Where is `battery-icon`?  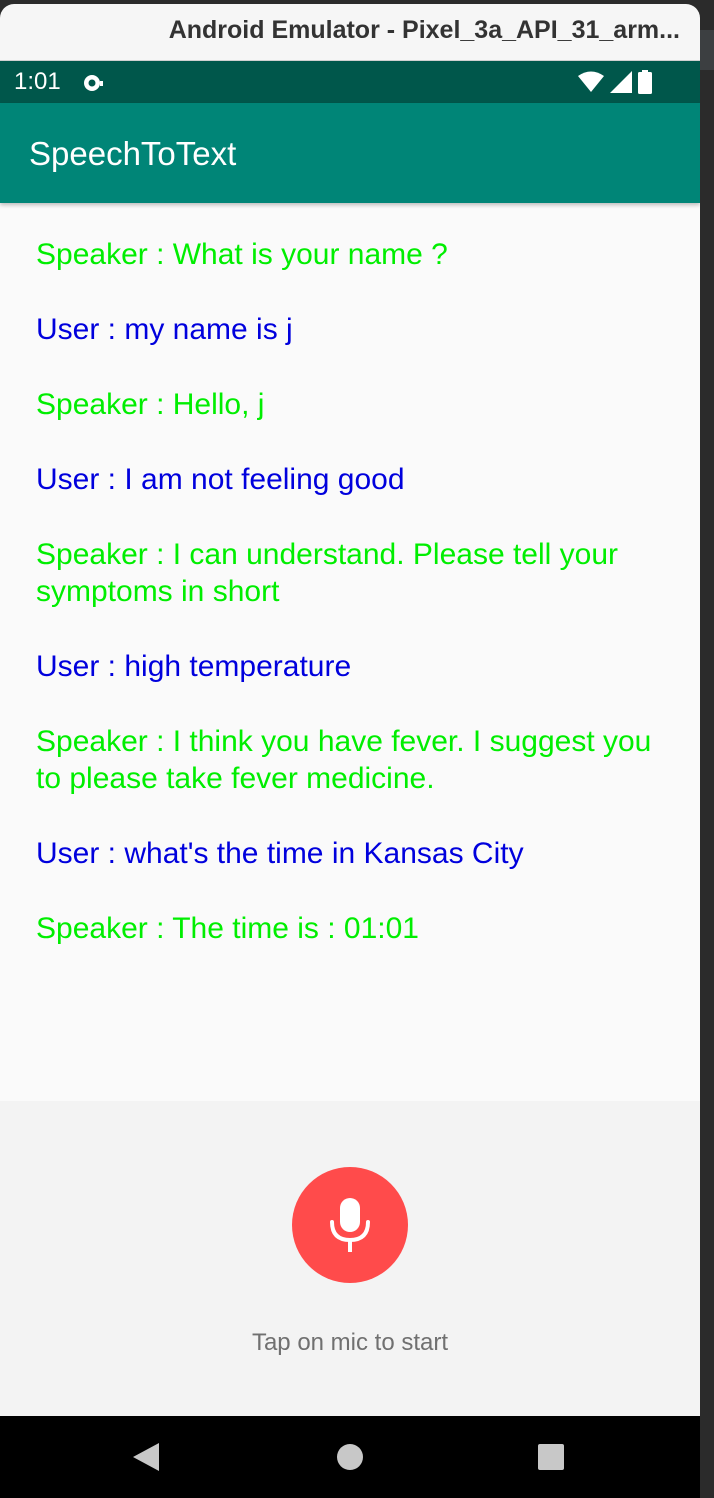 battery-icon is located at coordinates (645, 82).